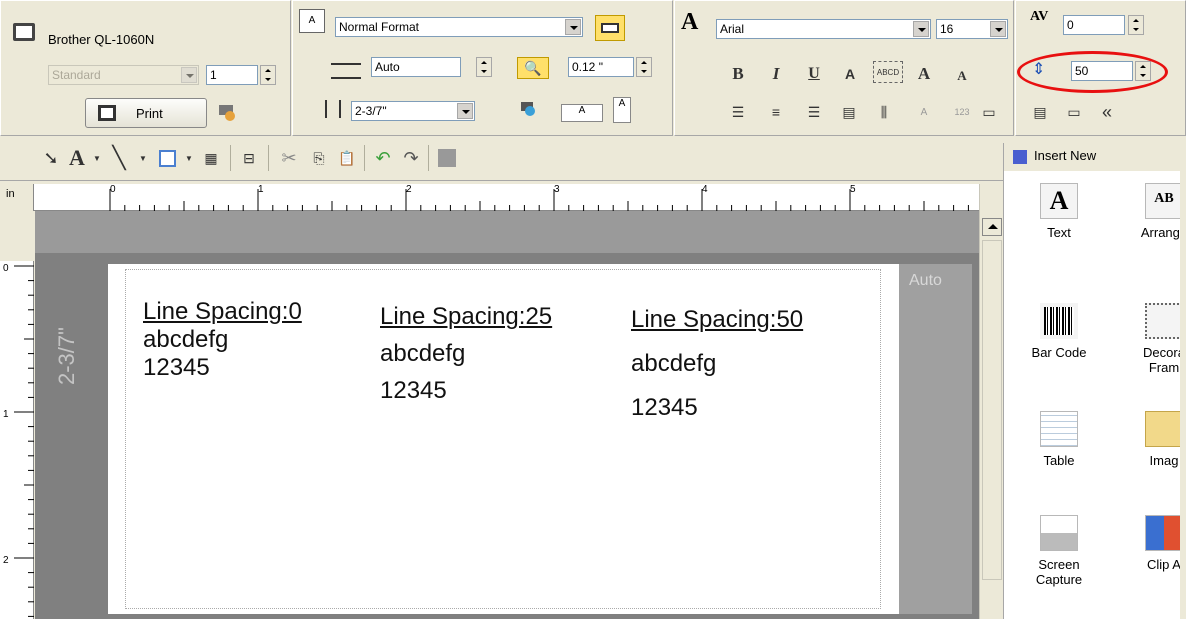  Describe the element at coordinates (459, 27) in the screenshot. I see `format-style-select: Normal Format` at that location.